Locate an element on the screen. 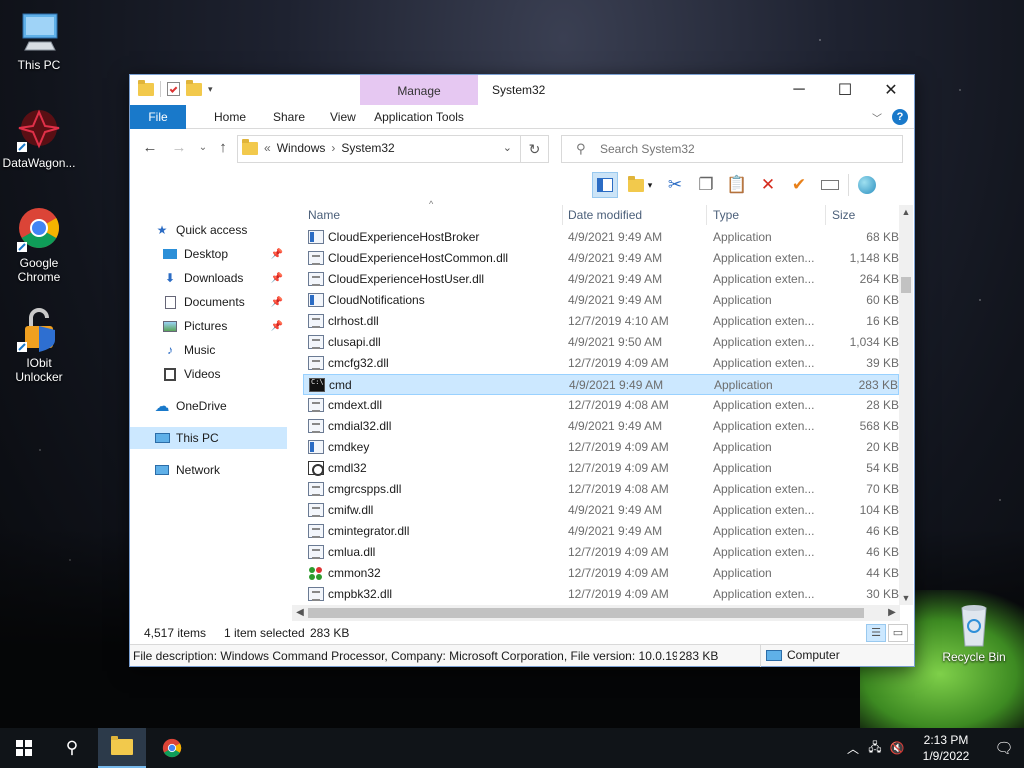 The height and width of the screenshot is (768, 1024). properties-icon is located at coordinates (173, 89).